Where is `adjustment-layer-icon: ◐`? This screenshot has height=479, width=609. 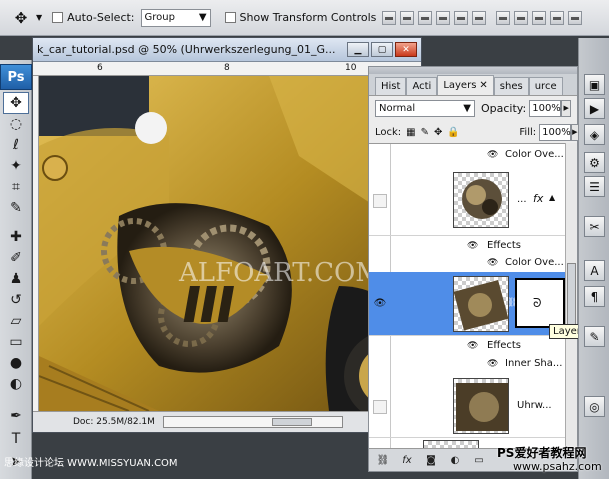 adjustment-layer-icon: ◐ is located at coordinates (455, 460).